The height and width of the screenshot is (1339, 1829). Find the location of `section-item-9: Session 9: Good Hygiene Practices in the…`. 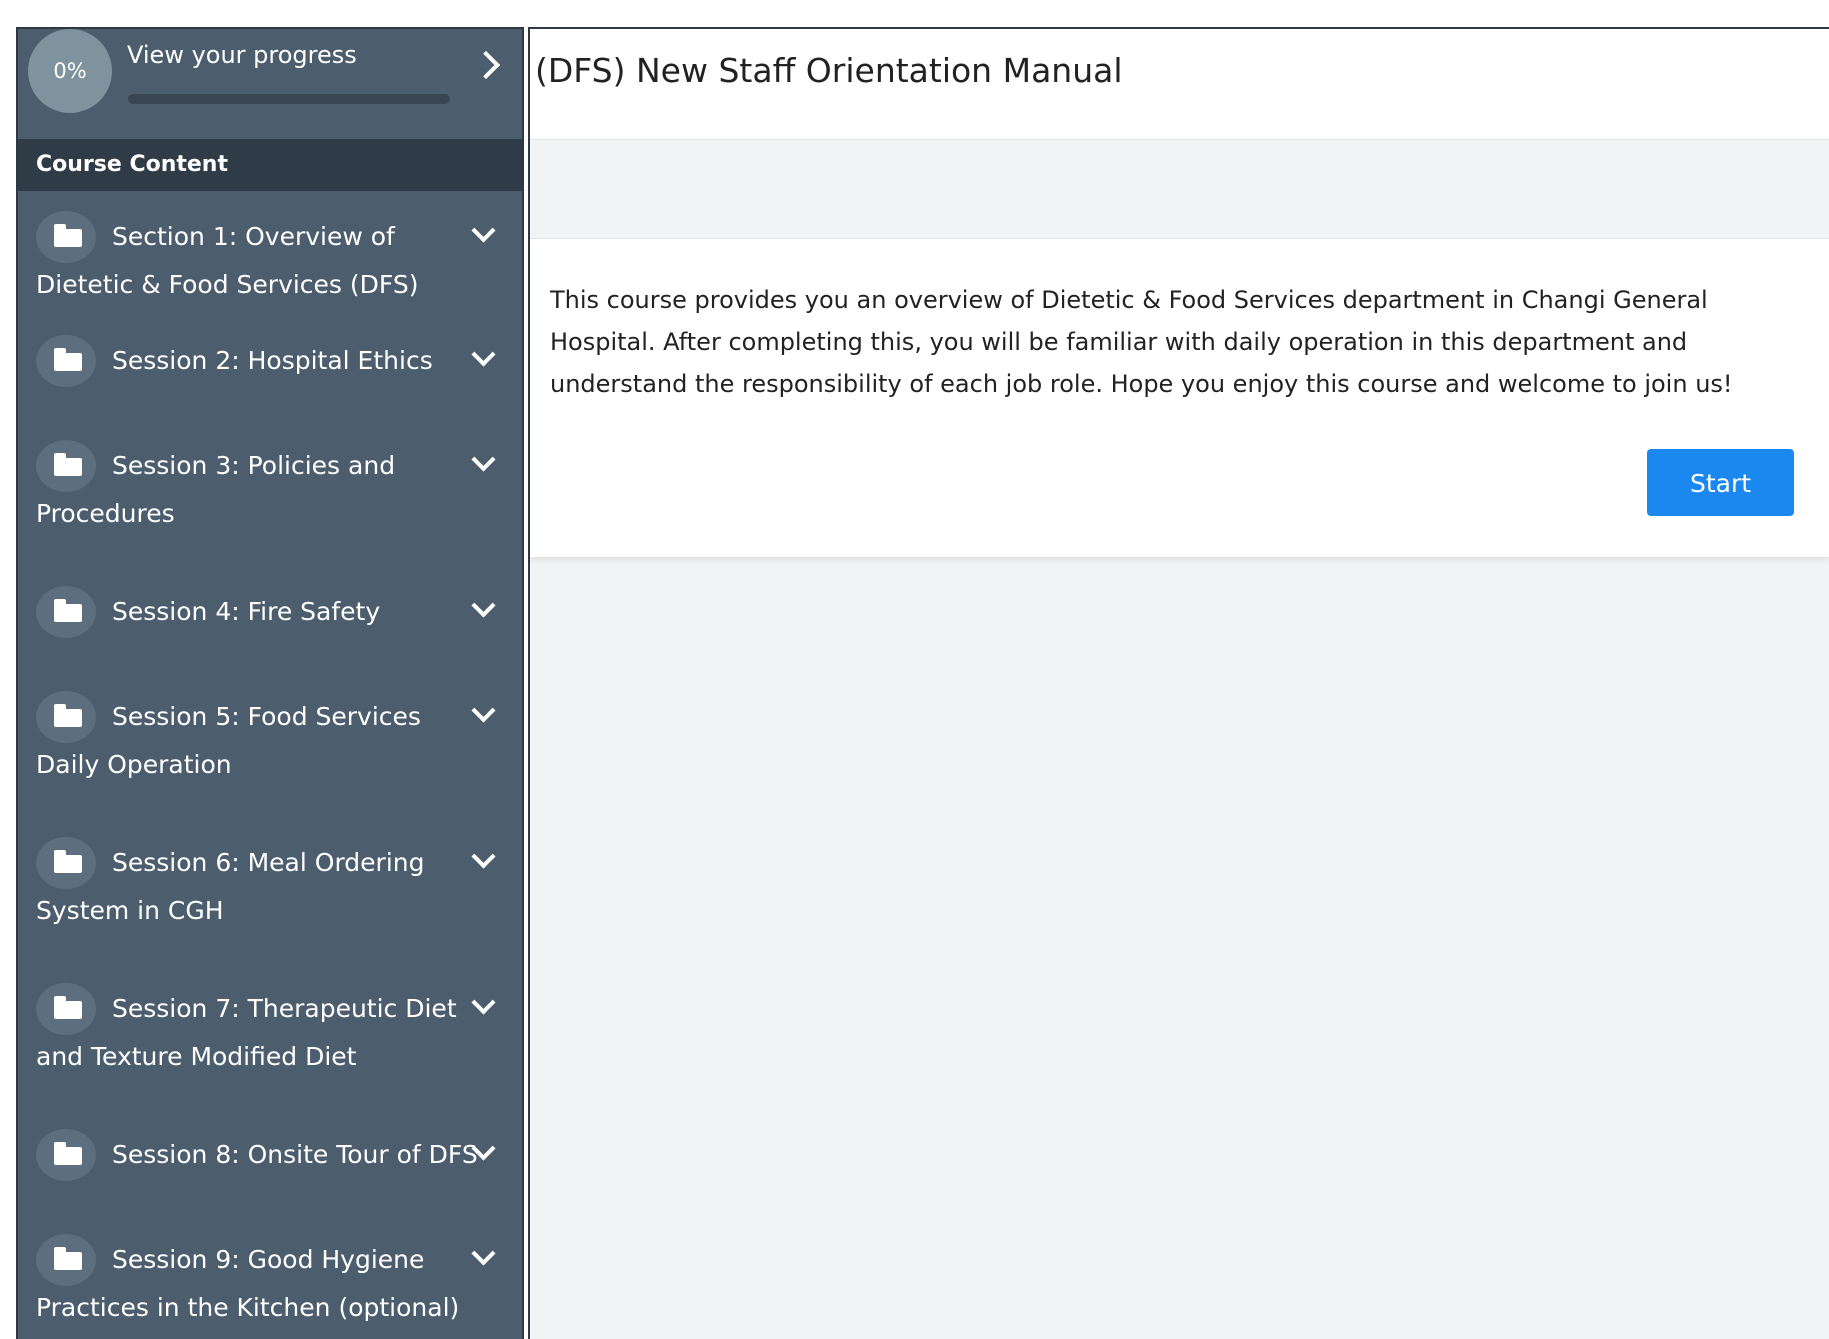

section-item-9: Session 9: Good Hygiene Practices in the… is located at coordinates (270, 1276).